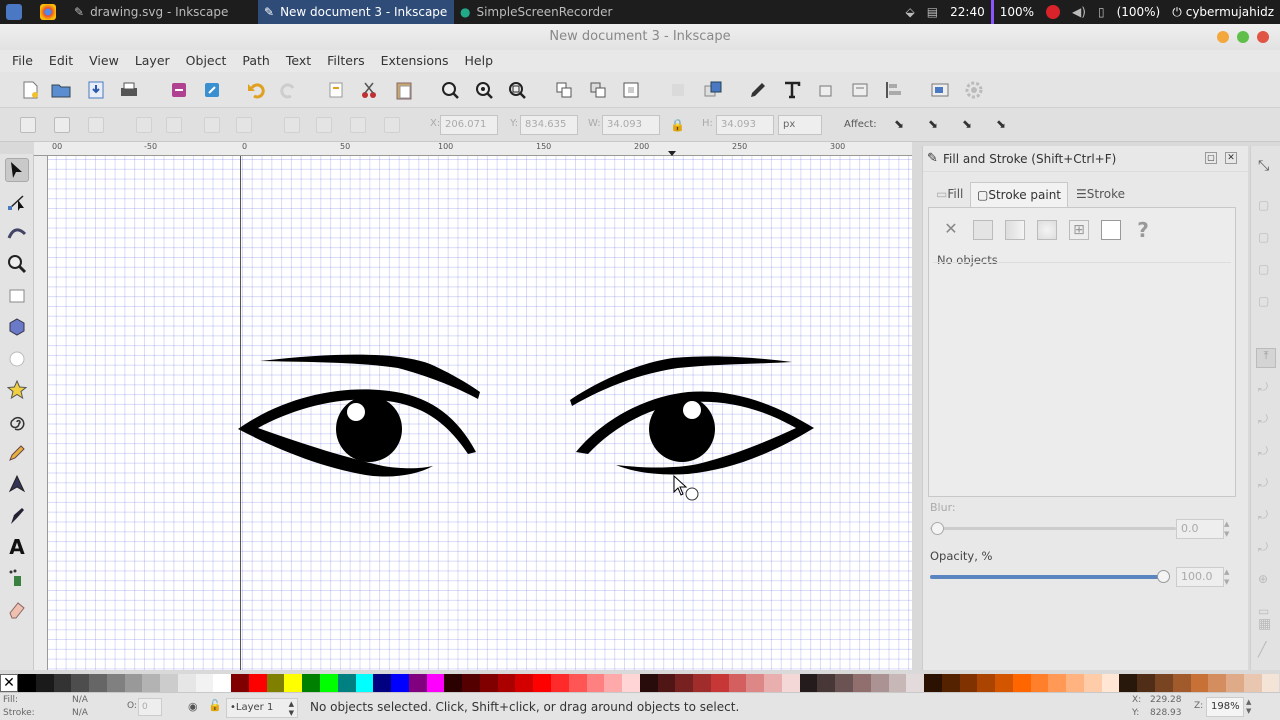 The image size is (1280, 720). Describe the element at coordinates (150, 707) in the screenshot. I see `opacity-status-input: 0` at that location.